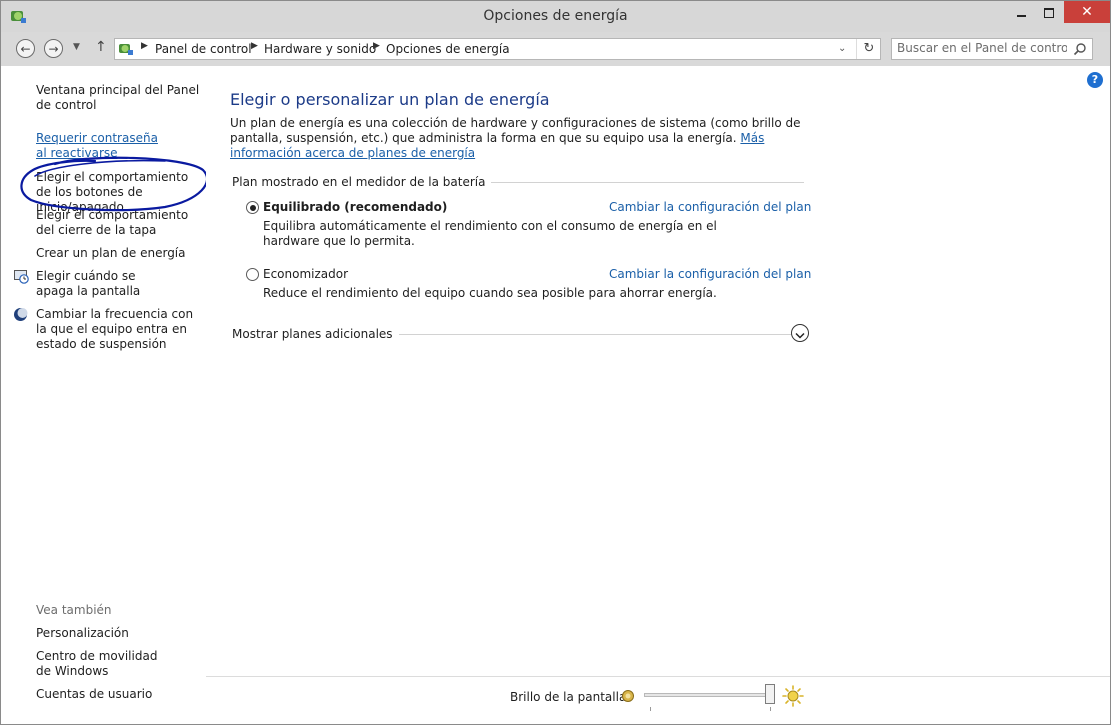 The image size is (1111, 725). I want to click on plan-balanced-change-link: Cambiar la configuración del plan, so click(710, 207).